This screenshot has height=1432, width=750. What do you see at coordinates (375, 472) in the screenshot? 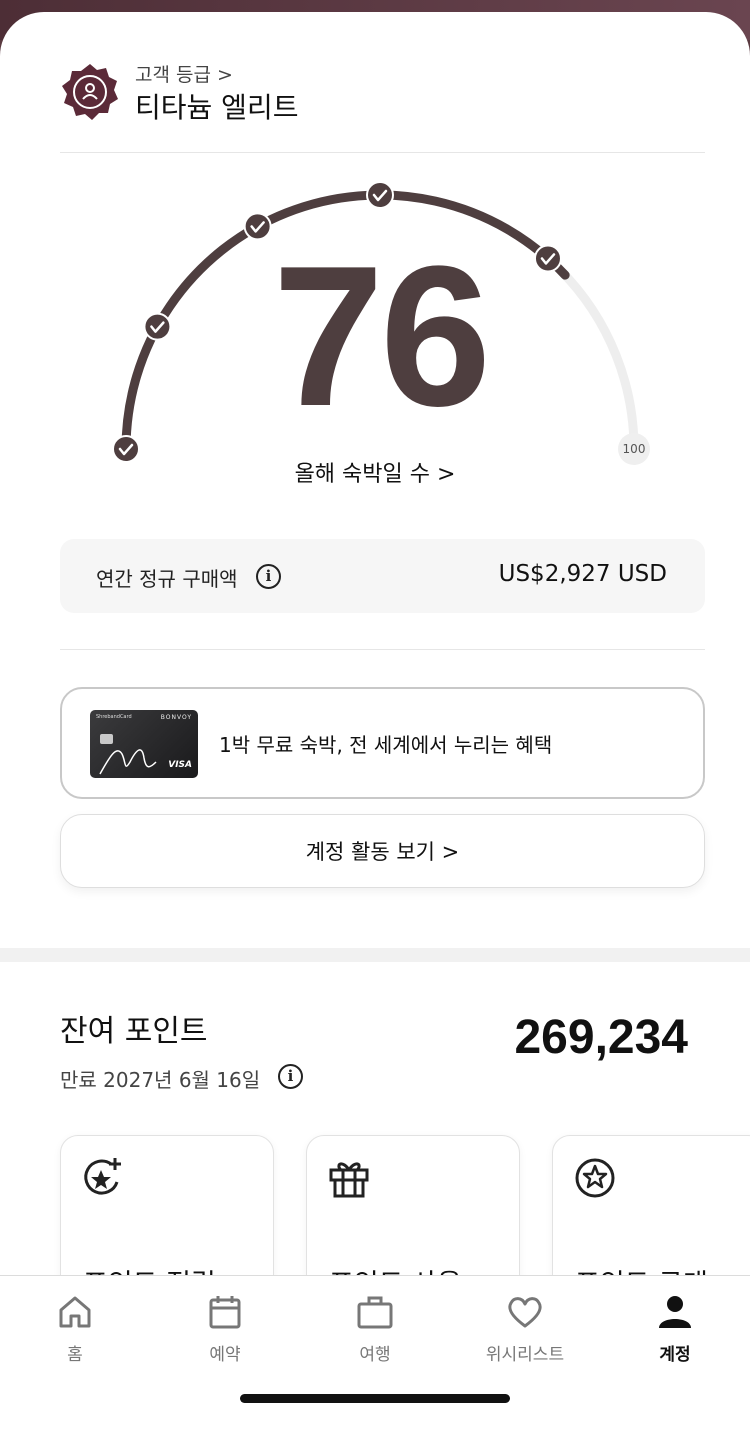
I see `nights-this-year-link: 올해 숙박일 수 >` at bounding box center [375, 472].